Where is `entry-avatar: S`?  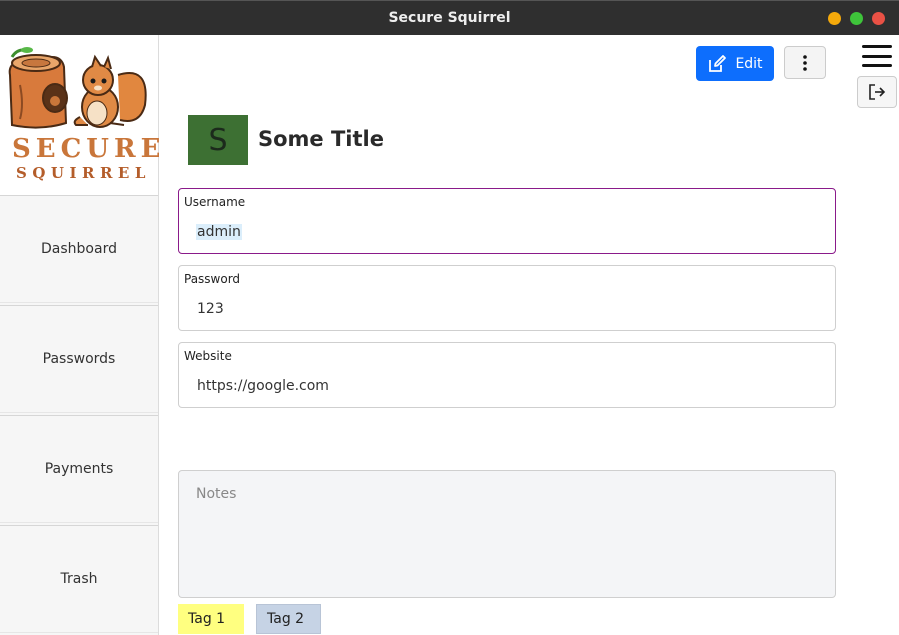 entry-avatar: S is located at coordinates (218, 140).